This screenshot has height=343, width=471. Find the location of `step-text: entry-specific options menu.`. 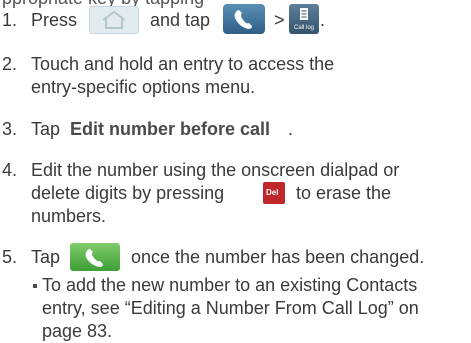

step-text: entry-specific options menu. is located at coordinates (143, 87).